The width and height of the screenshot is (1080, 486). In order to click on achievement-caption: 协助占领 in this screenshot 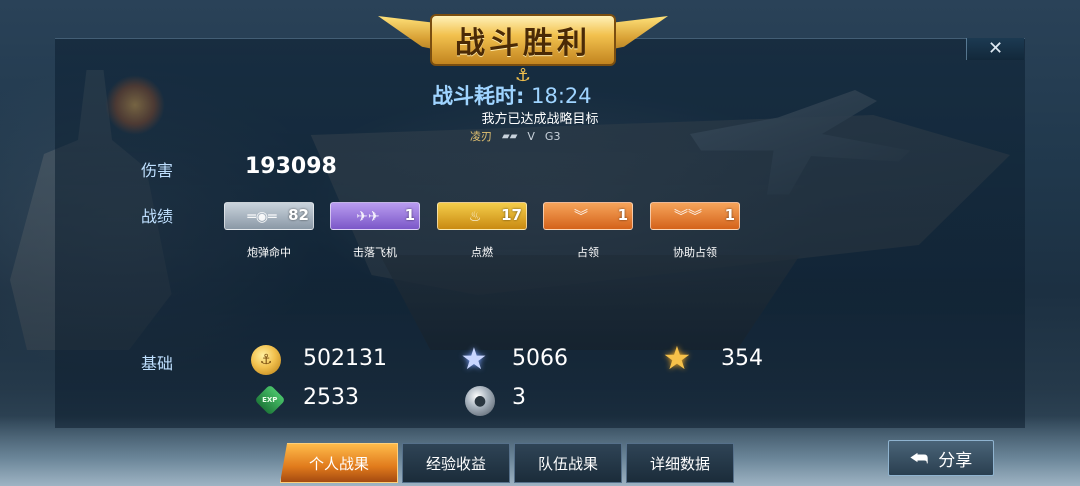, I will do `click(695, 252)`.